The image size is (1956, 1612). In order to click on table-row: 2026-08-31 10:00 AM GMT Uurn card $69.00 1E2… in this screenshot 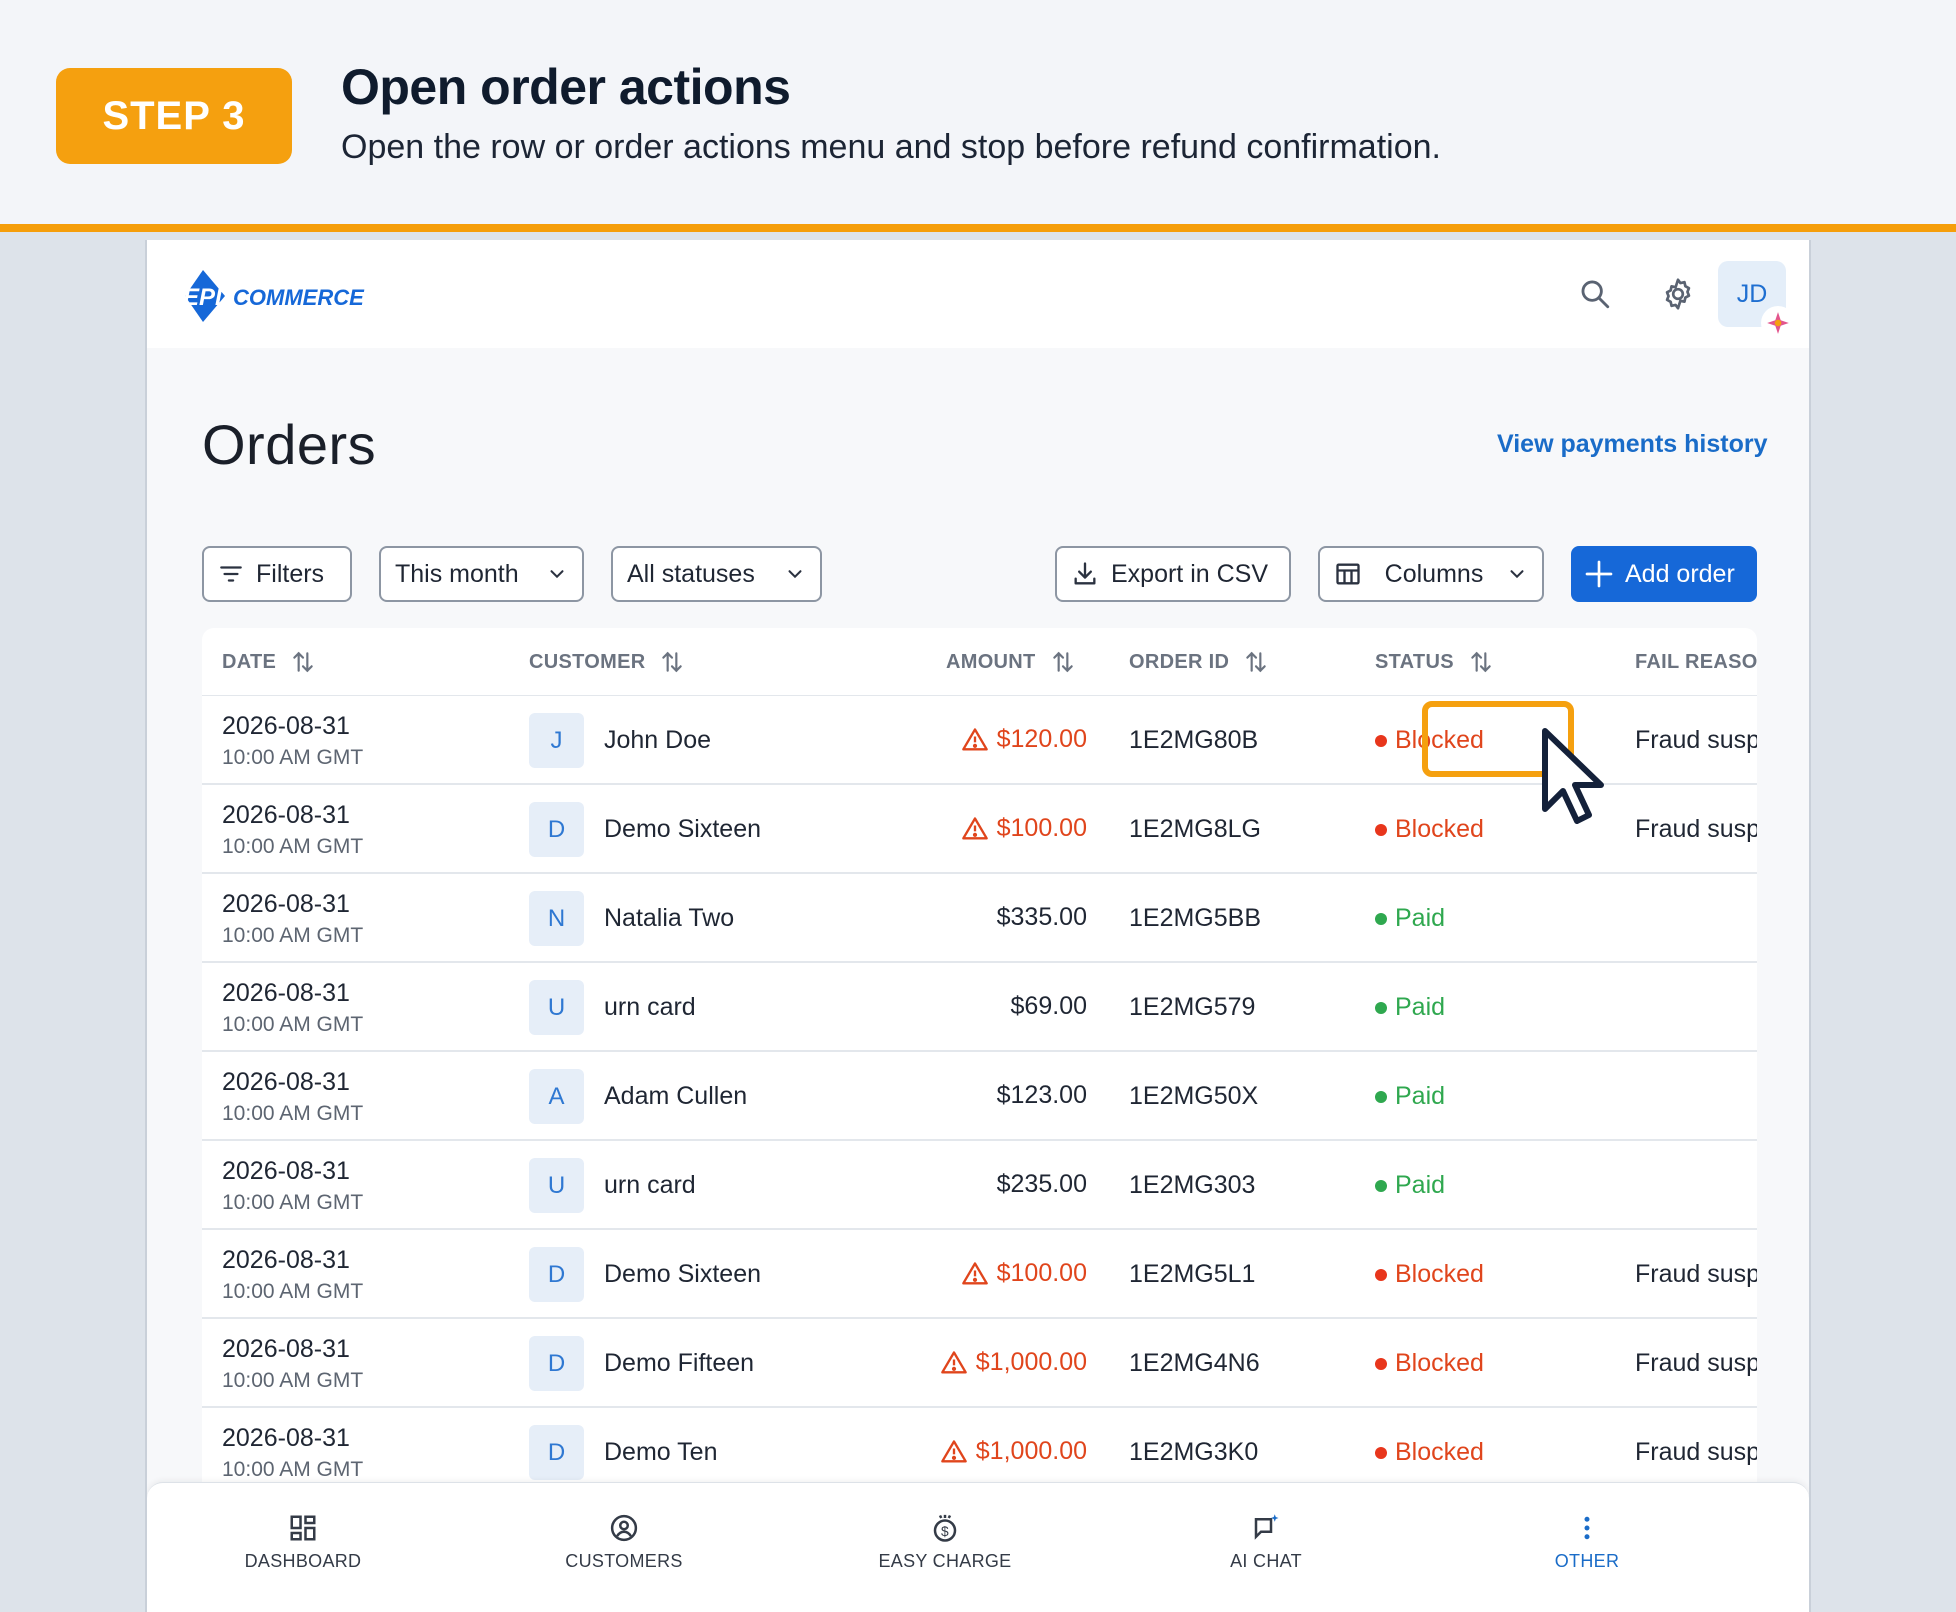, I will do `click(979, 1007)`.